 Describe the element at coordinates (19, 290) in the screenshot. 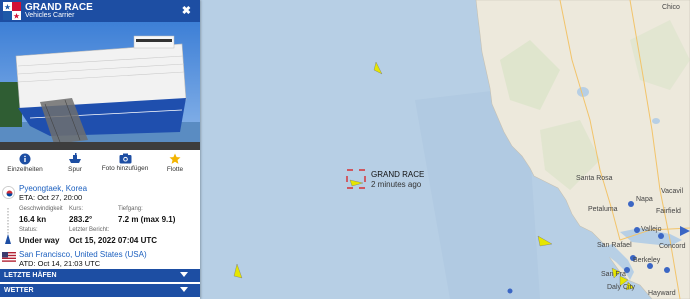

I see `weather-label: WETTER` at that location.